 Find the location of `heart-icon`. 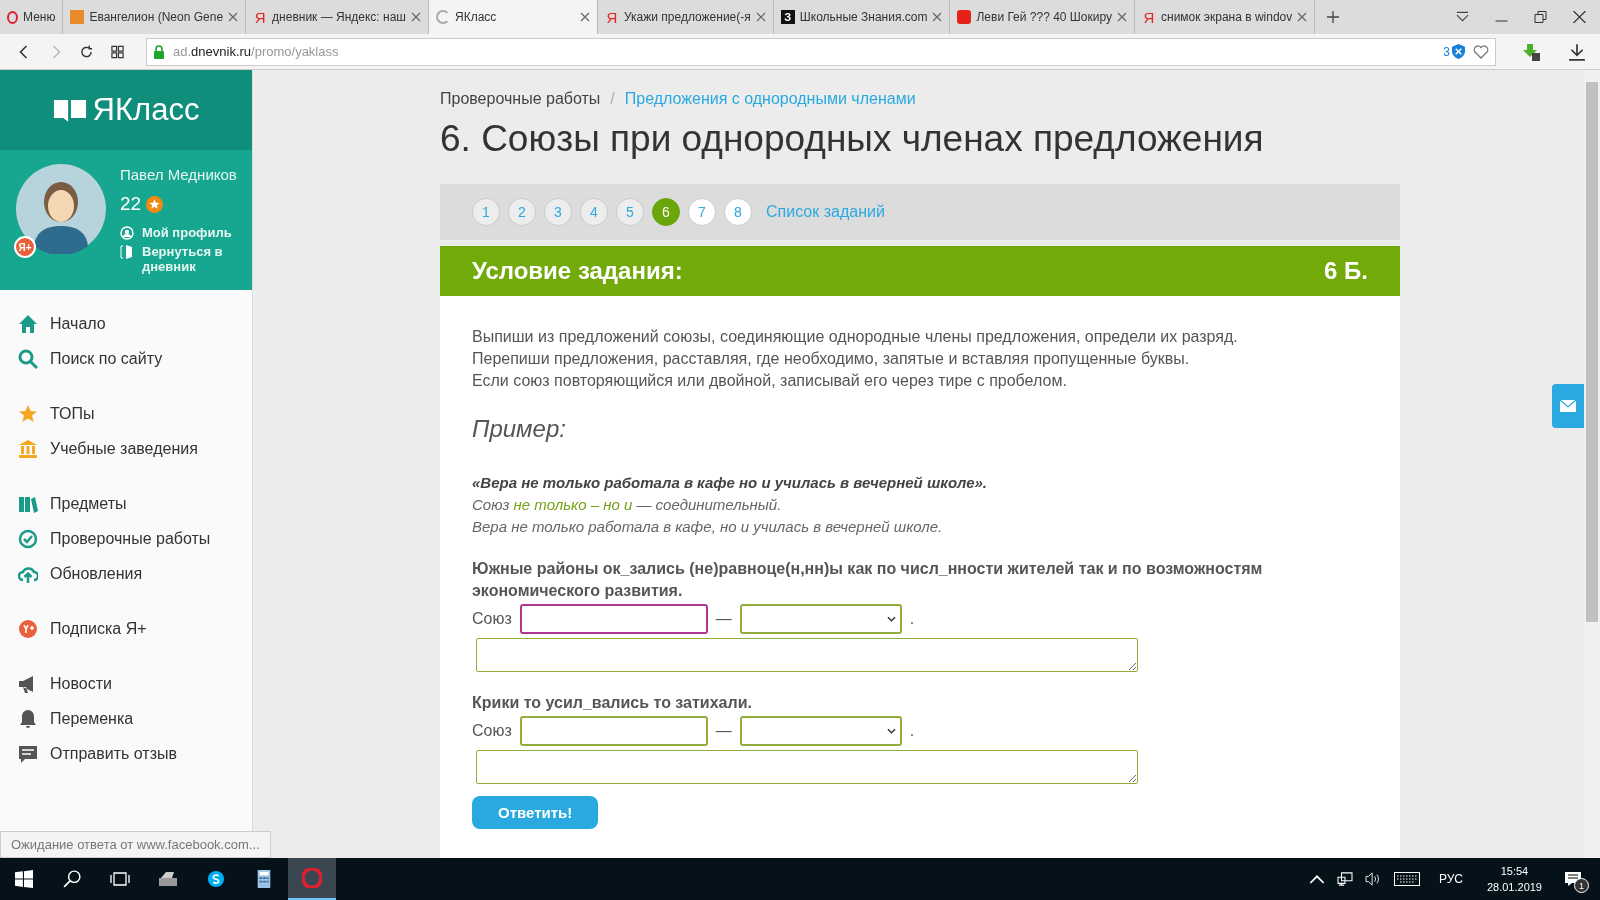

heart-icon is located at coordinates (1481, 51).